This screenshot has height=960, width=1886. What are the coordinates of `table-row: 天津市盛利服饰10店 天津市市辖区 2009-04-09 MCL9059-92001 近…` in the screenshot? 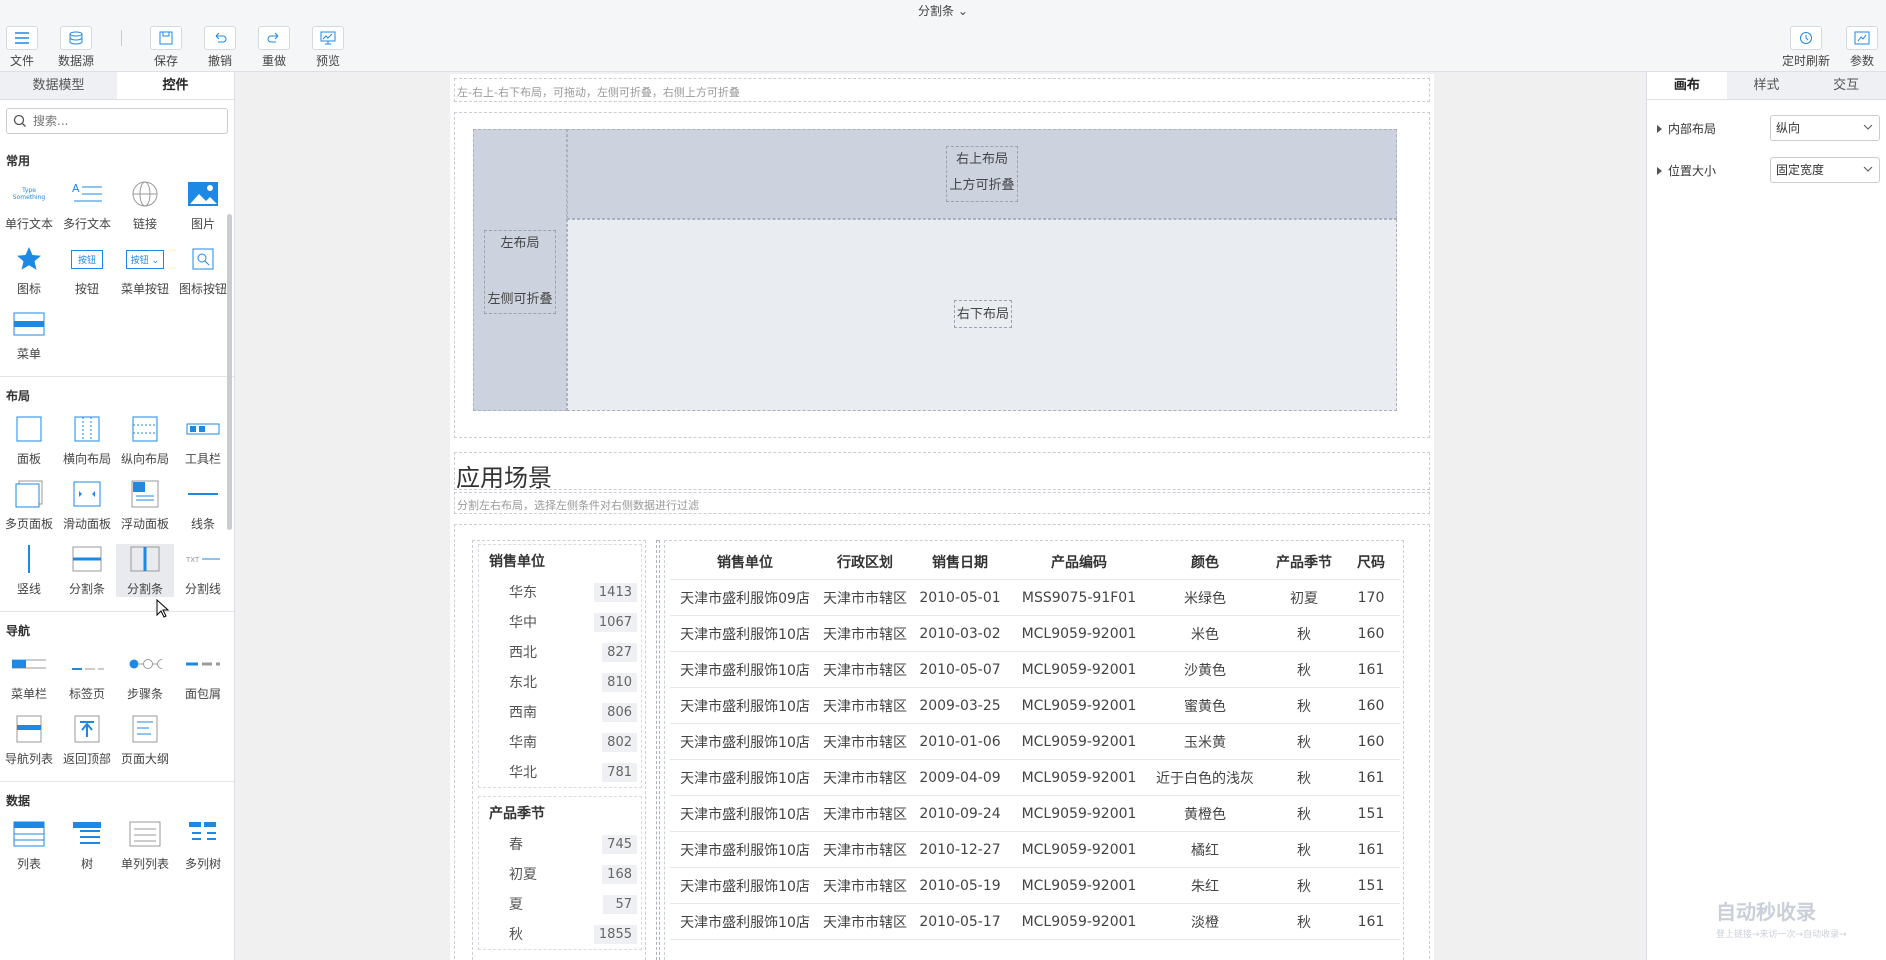 It's located at (1035, 778).